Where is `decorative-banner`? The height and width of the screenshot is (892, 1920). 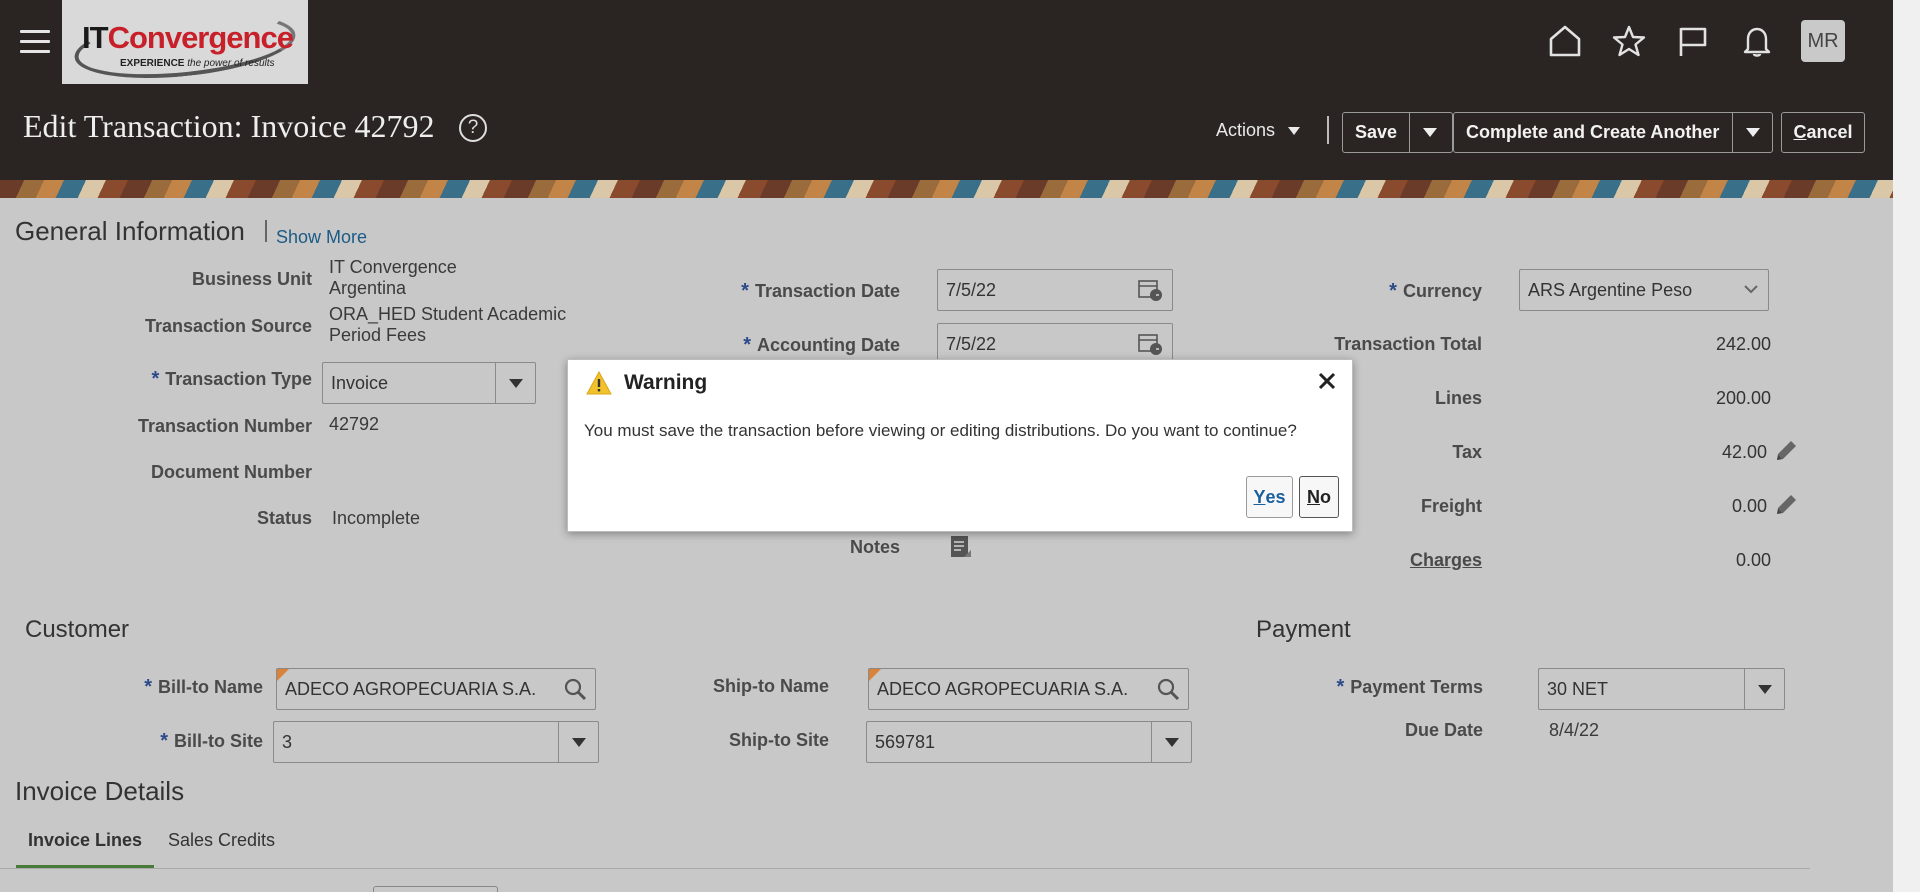
decorative-banner is located at coordinates (946, 189).